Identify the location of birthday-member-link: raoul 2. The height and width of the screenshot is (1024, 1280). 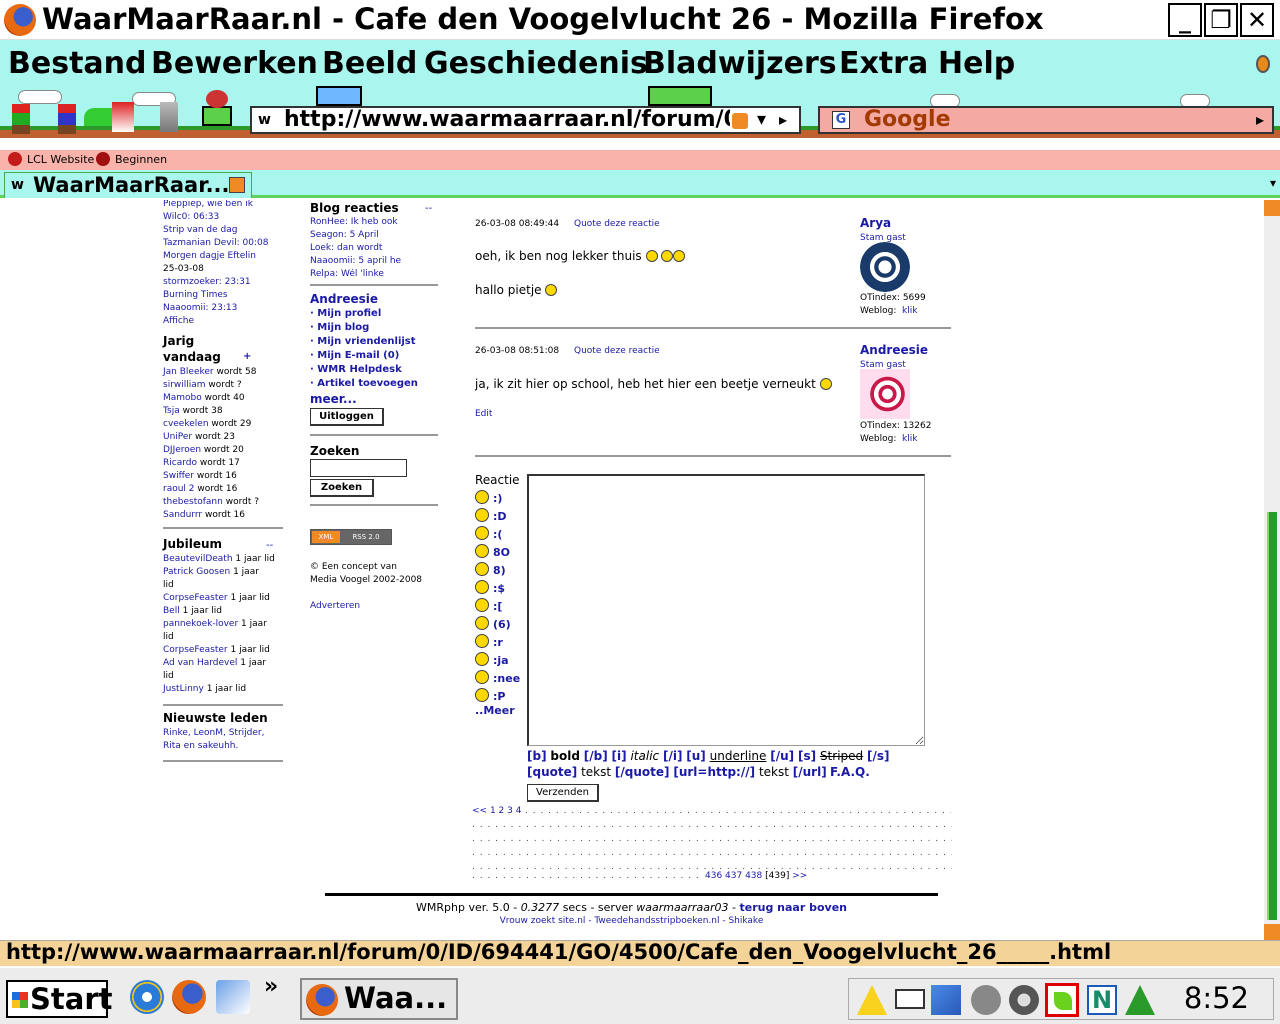
(179, 489).